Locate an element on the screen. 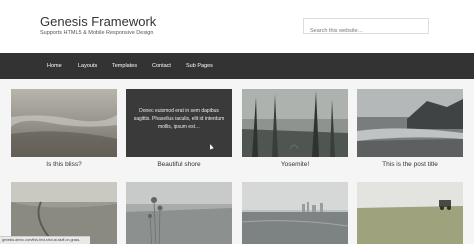  city-skyline-water-photo is located at coordinates (295, 213).